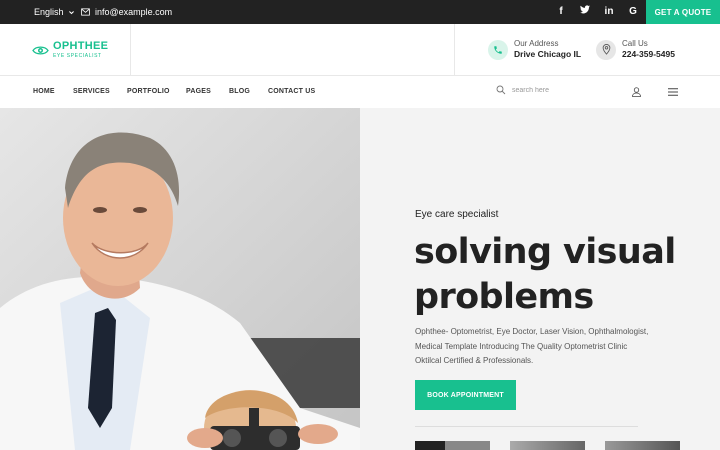 This screenshot has width=720, height=450. I want to click on location-circle, so click(606, 49).